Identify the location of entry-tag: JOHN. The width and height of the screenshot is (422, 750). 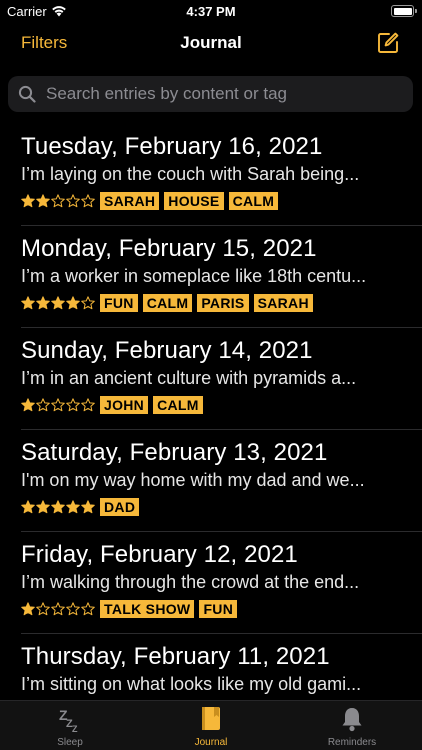
(124, 405).